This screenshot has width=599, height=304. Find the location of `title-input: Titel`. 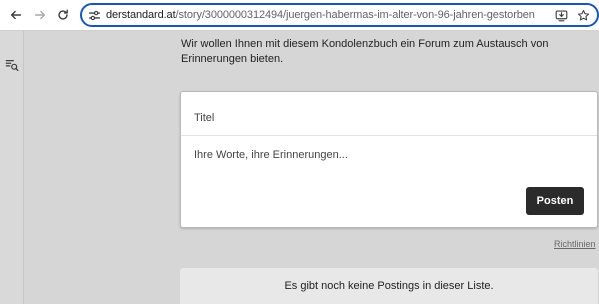

title-input: Titel is located at coordinates (389, 114).